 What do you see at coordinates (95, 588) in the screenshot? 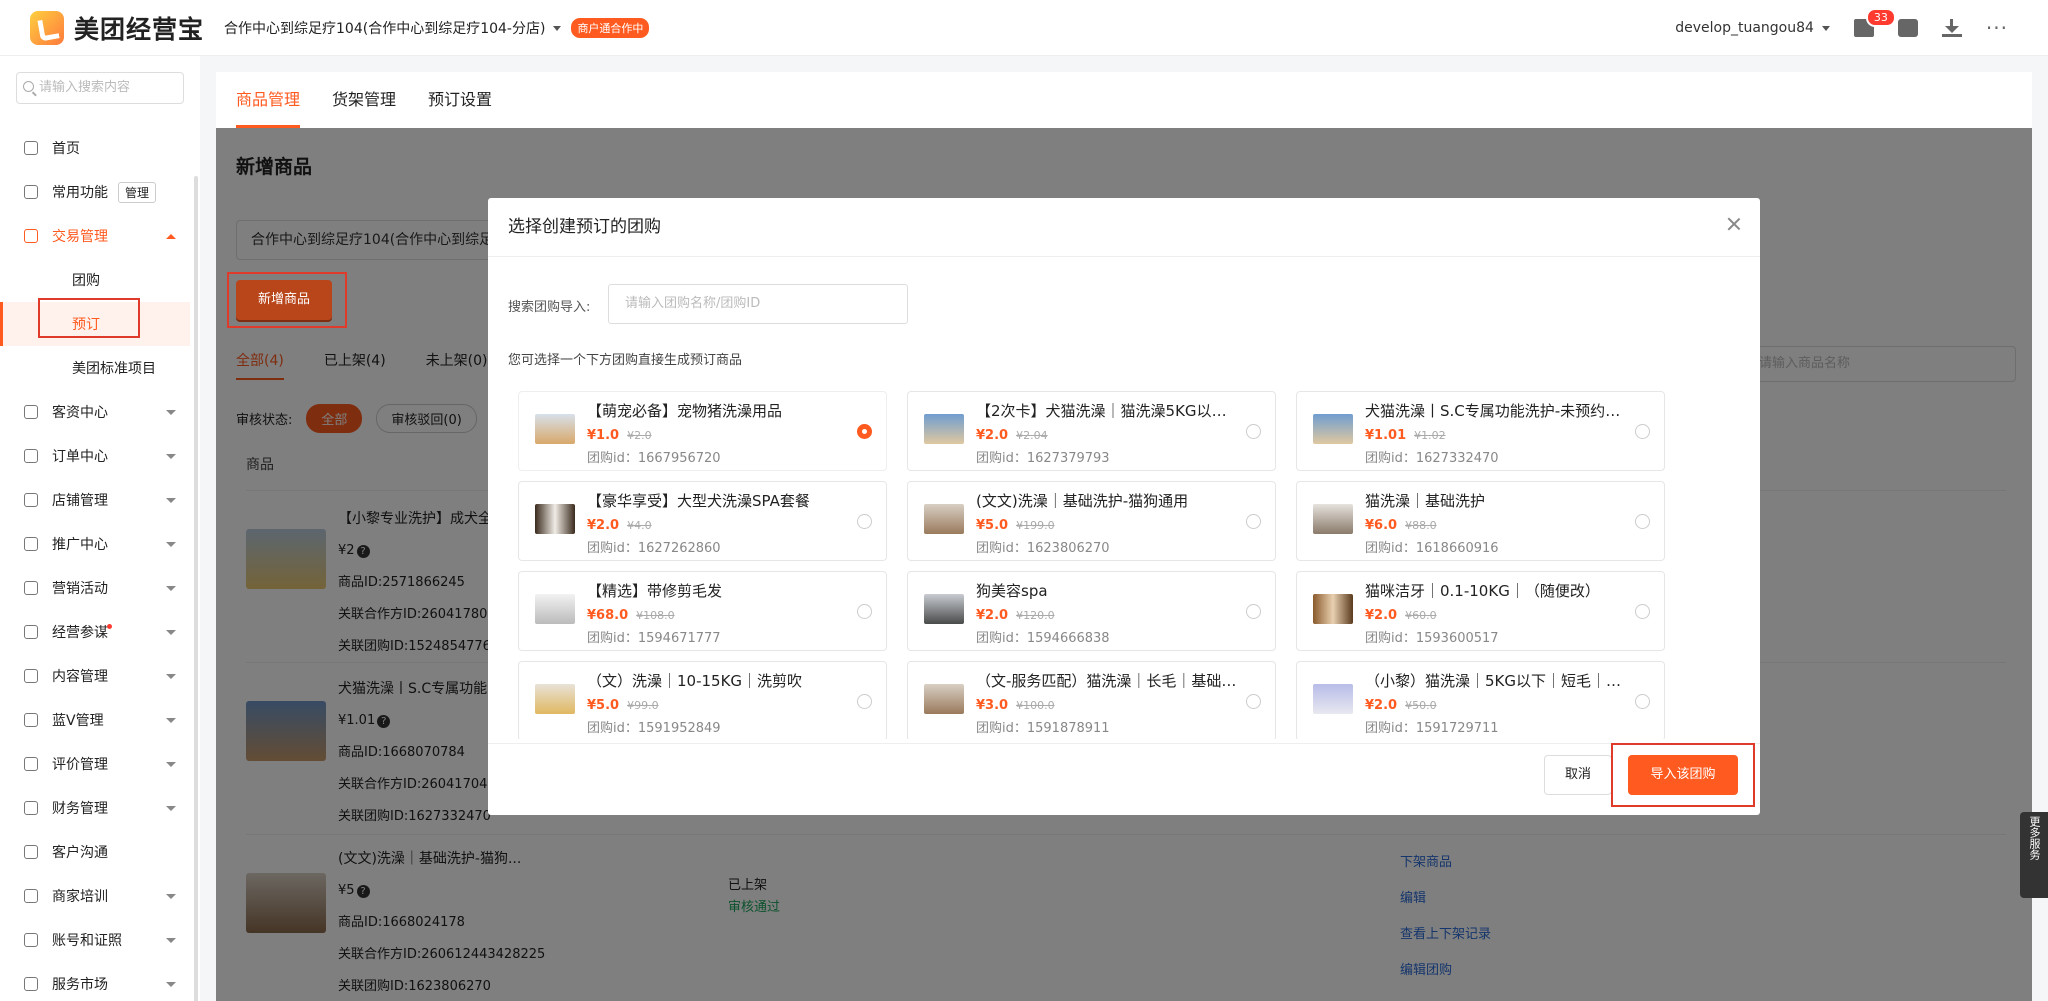
I see `sidebar-item-marketing: 营销活动` at bounding box center [95, 588].